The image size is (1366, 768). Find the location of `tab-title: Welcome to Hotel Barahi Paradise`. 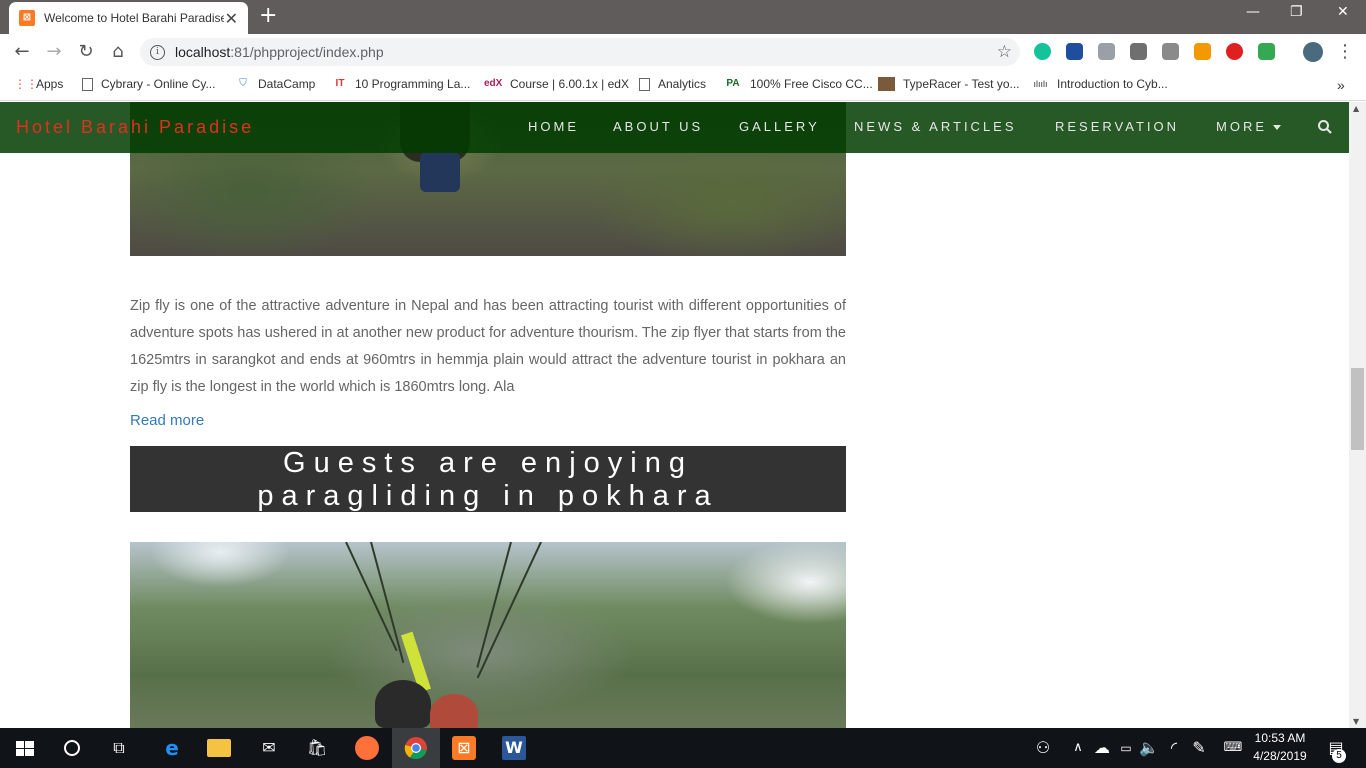

tab-title: Welcome to Hotel Barahi Paradise is located at coordinates (134, 18).